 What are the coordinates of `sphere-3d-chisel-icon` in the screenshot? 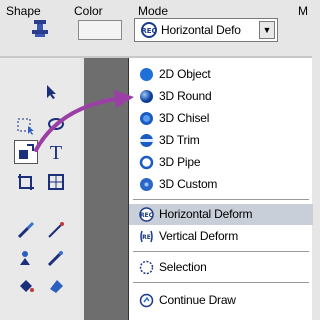 It's located at (146, 118).